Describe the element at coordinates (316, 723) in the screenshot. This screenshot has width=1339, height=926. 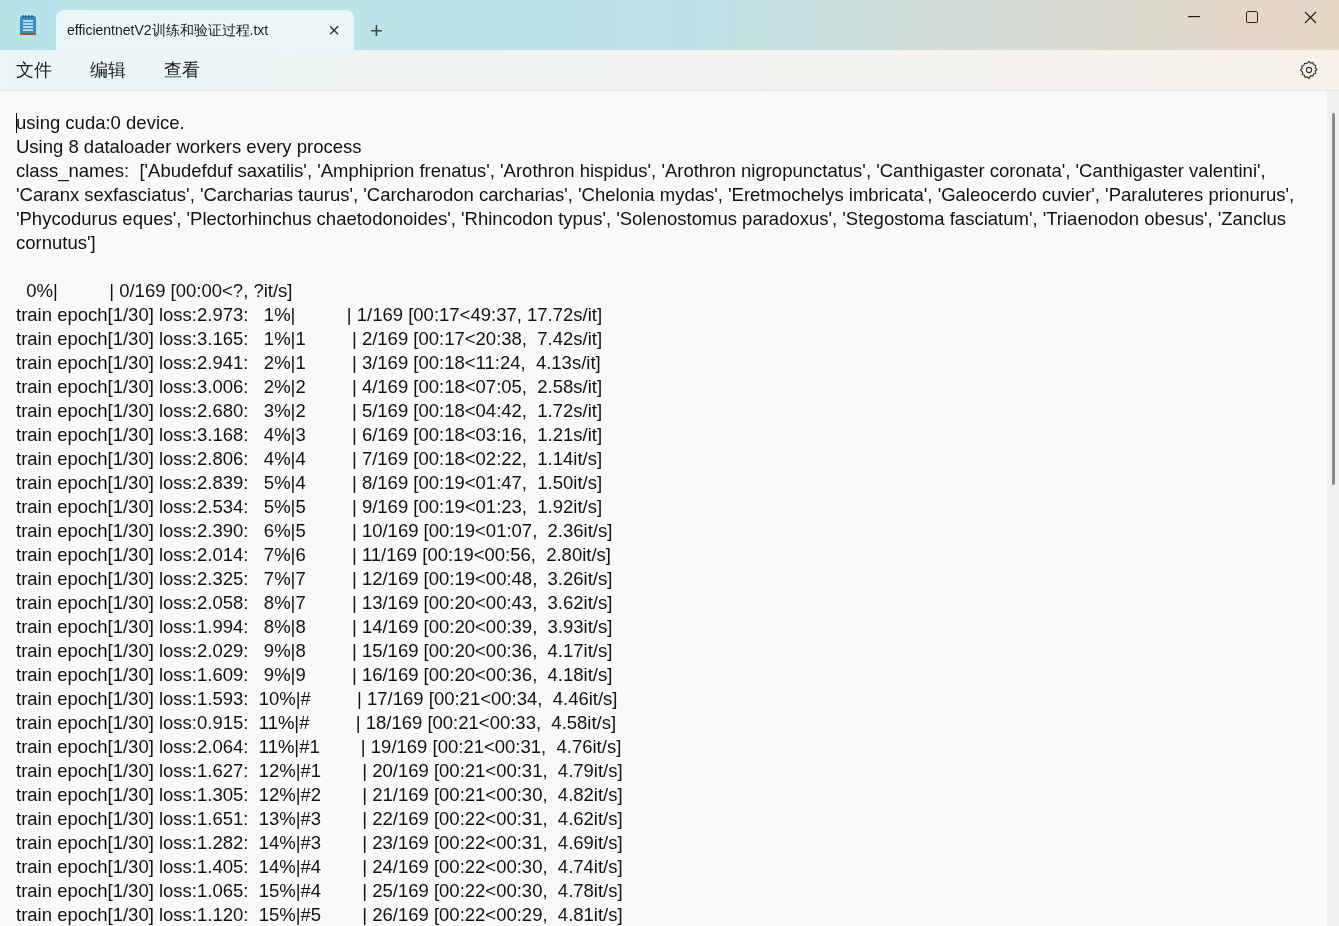
I see `text-line: train epoch[1/30] loss:0.915: 11%|# | 18/169 [00:21<00:33, 4.58it/s]` at that location.